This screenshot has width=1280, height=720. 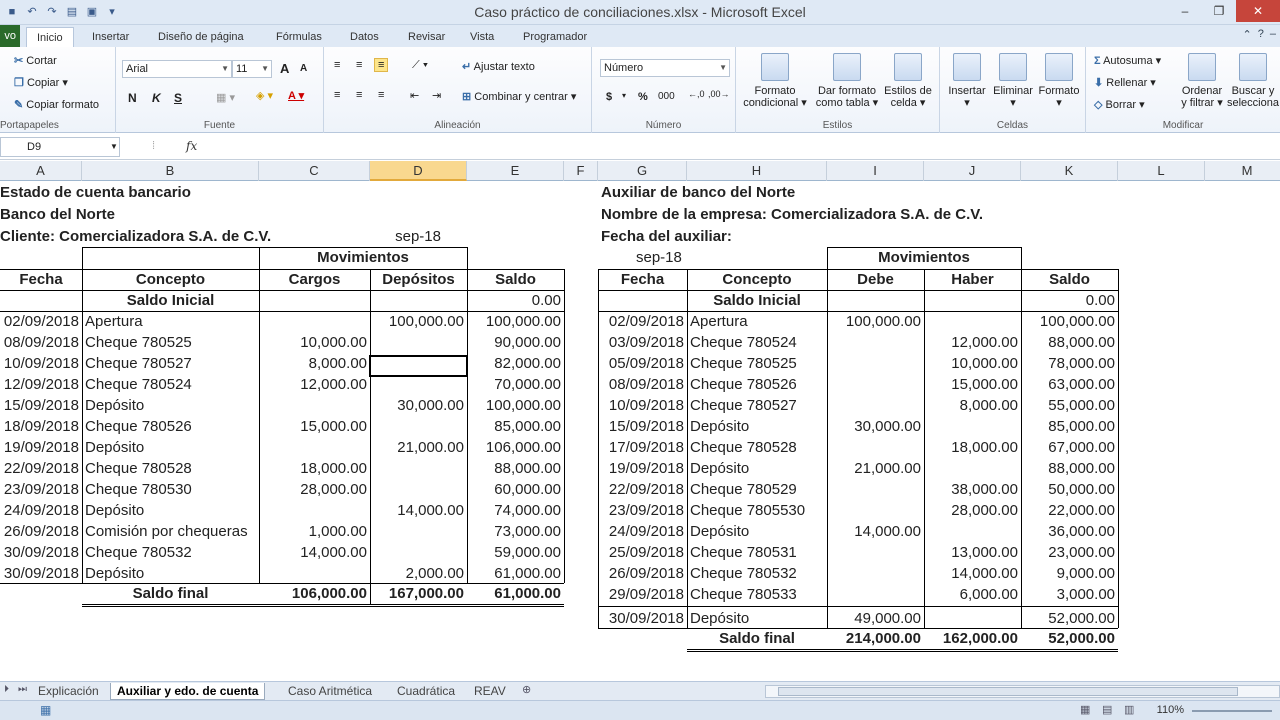 I want to click on column-header-c: C, so click(x=314, y=171).